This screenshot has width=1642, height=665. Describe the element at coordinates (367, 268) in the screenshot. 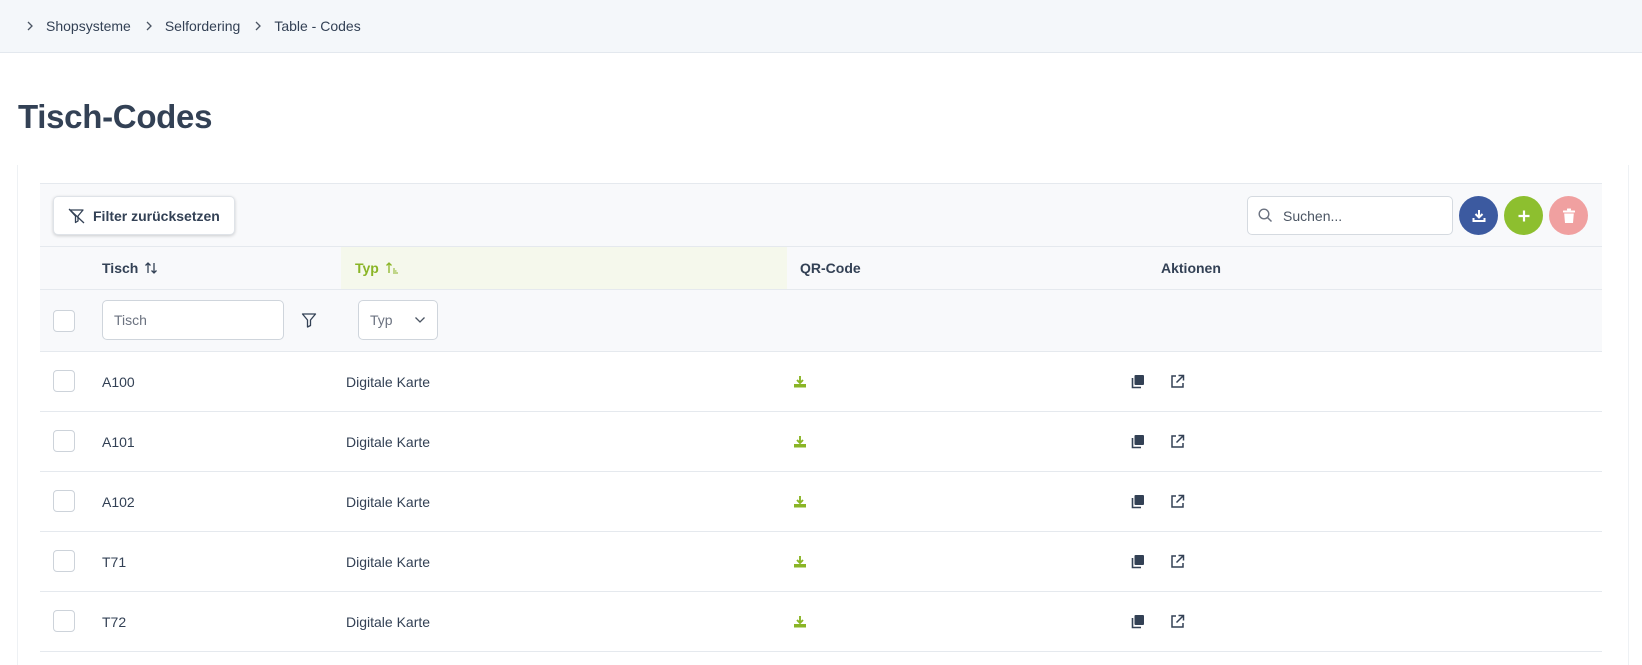

I see `column-header-label: Typ` at that location.